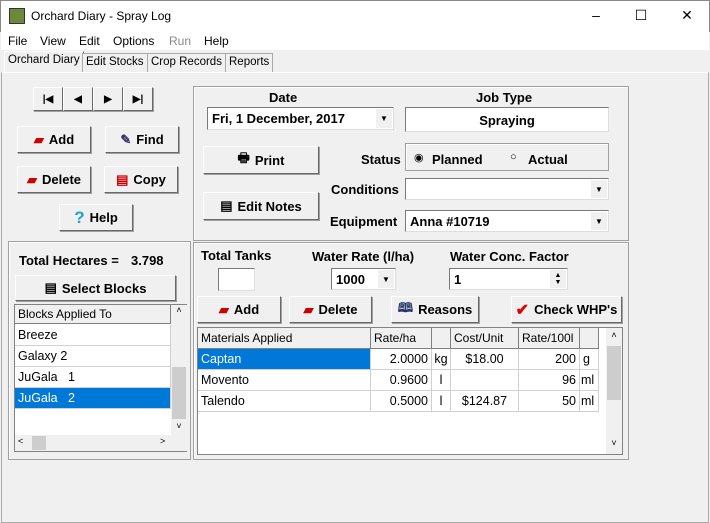  I want to click on menu-run: Run, so click(180, 41).